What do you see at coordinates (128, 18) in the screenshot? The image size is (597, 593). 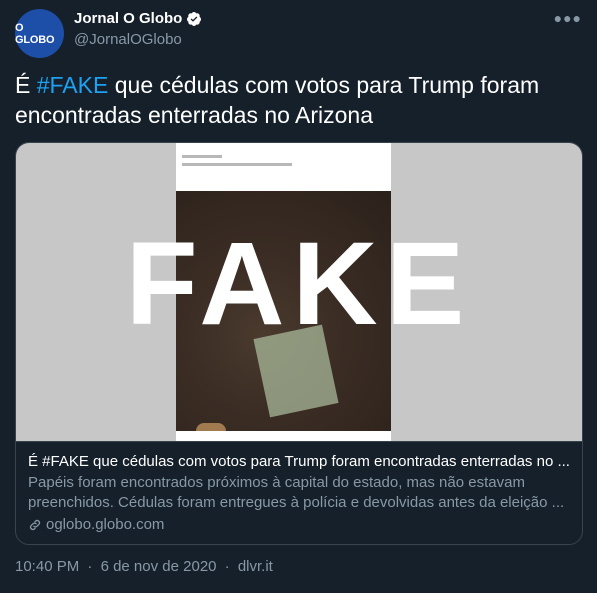 I see `author-name: Jornal O Globo` at bounding box center [128, 18].